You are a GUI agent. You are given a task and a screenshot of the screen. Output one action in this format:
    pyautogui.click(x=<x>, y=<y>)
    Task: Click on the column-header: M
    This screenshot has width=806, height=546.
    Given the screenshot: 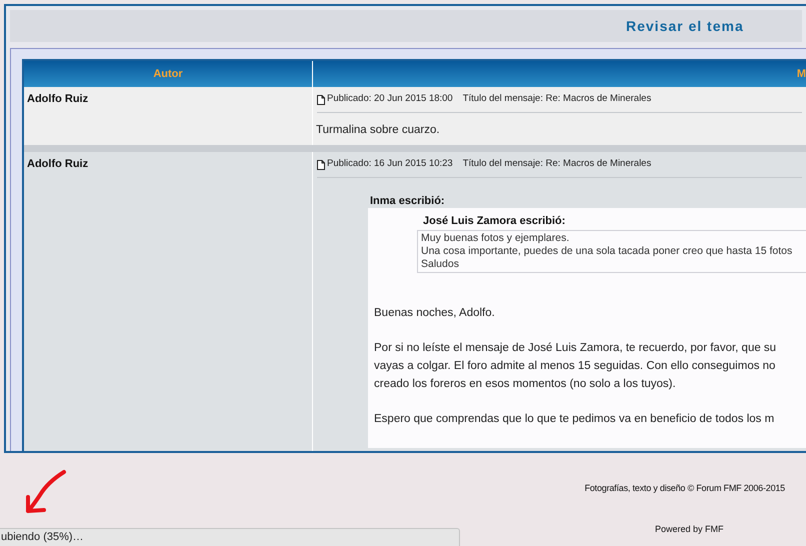 What is the action you would take?
    pyautogui.click(x=559, y=74)
    